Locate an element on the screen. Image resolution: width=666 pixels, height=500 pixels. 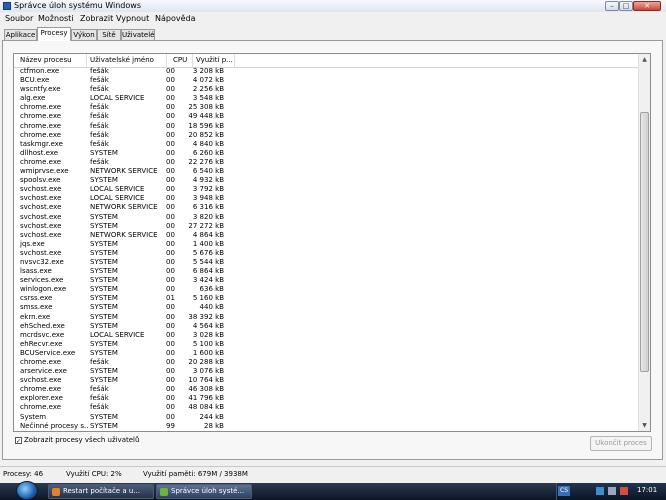
table-row: Nečinné procesy s... SYSTEM 99 28 kB is located at coordinates (326, 426).